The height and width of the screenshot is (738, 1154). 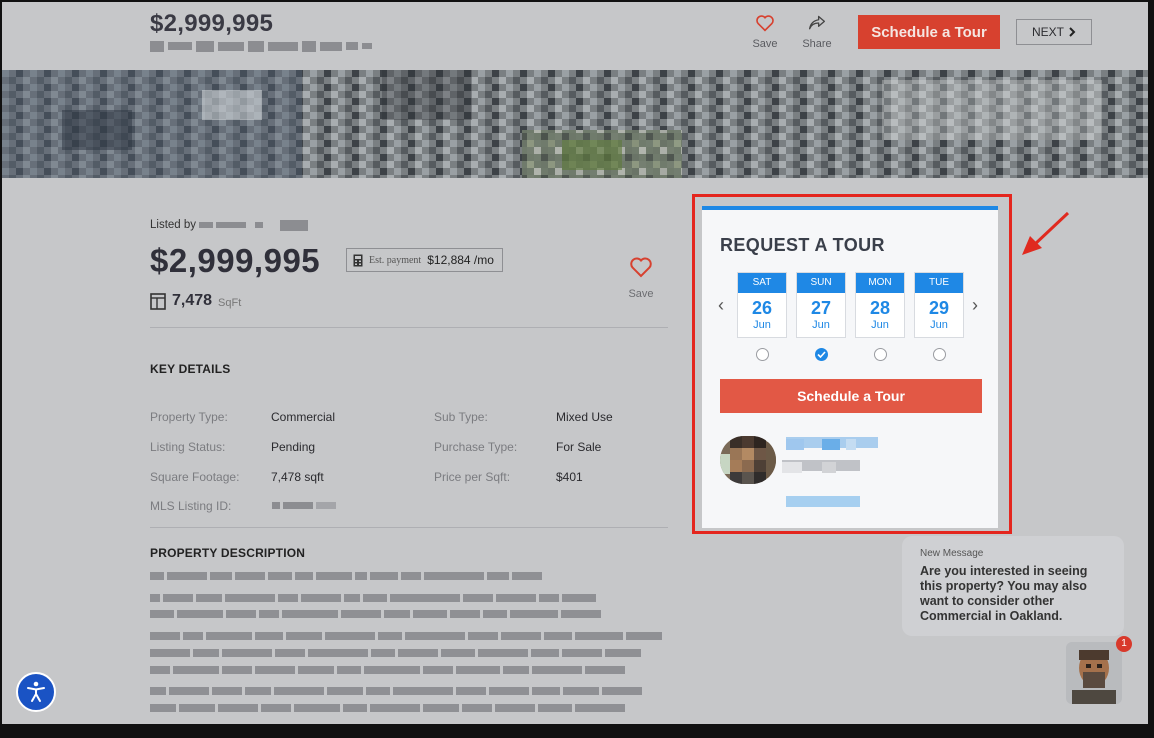 I want to click on day-number: 29, so click(x=939, y=308).